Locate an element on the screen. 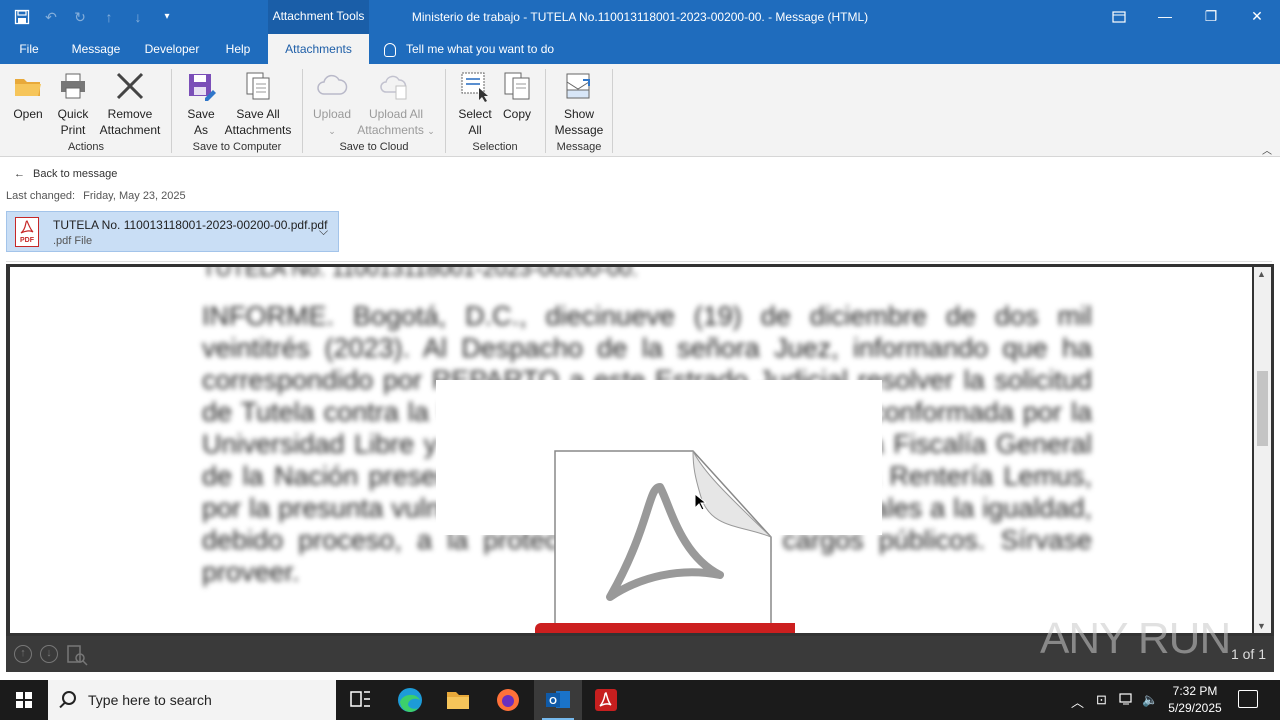 This screenshot has width=1280, height=720. scroll-up-icon: ▲ is located at coordinates (1261, 274).